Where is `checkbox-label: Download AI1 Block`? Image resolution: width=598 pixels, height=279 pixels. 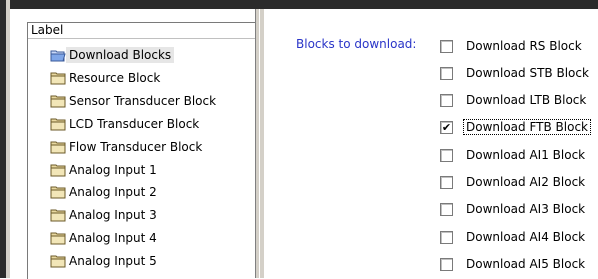
checkbox-label: Download AI1 Block is located at coordinates (526, 155).